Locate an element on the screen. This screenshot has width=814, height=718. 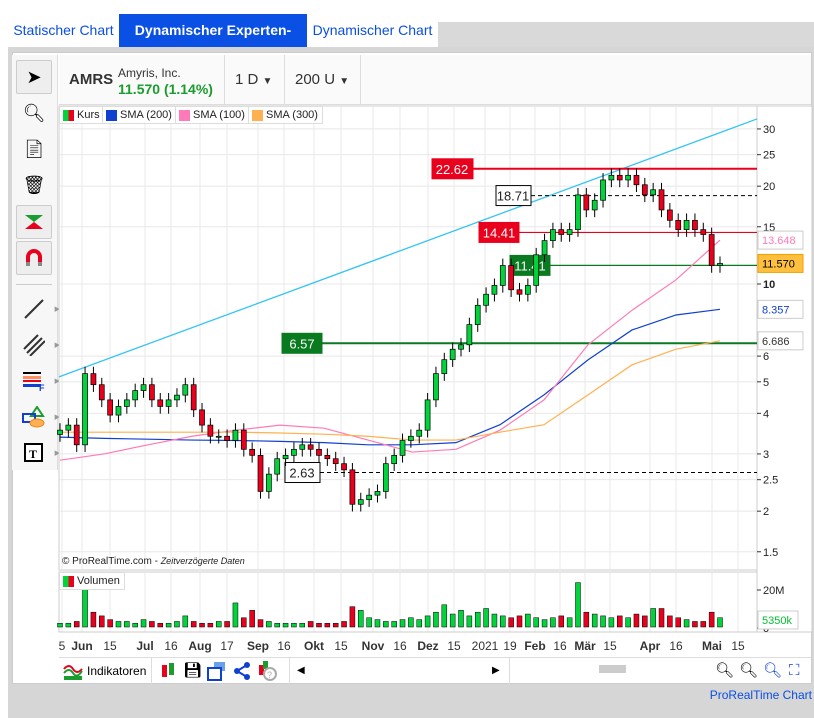
help-icon: ? is located at coordinates (267, 671).